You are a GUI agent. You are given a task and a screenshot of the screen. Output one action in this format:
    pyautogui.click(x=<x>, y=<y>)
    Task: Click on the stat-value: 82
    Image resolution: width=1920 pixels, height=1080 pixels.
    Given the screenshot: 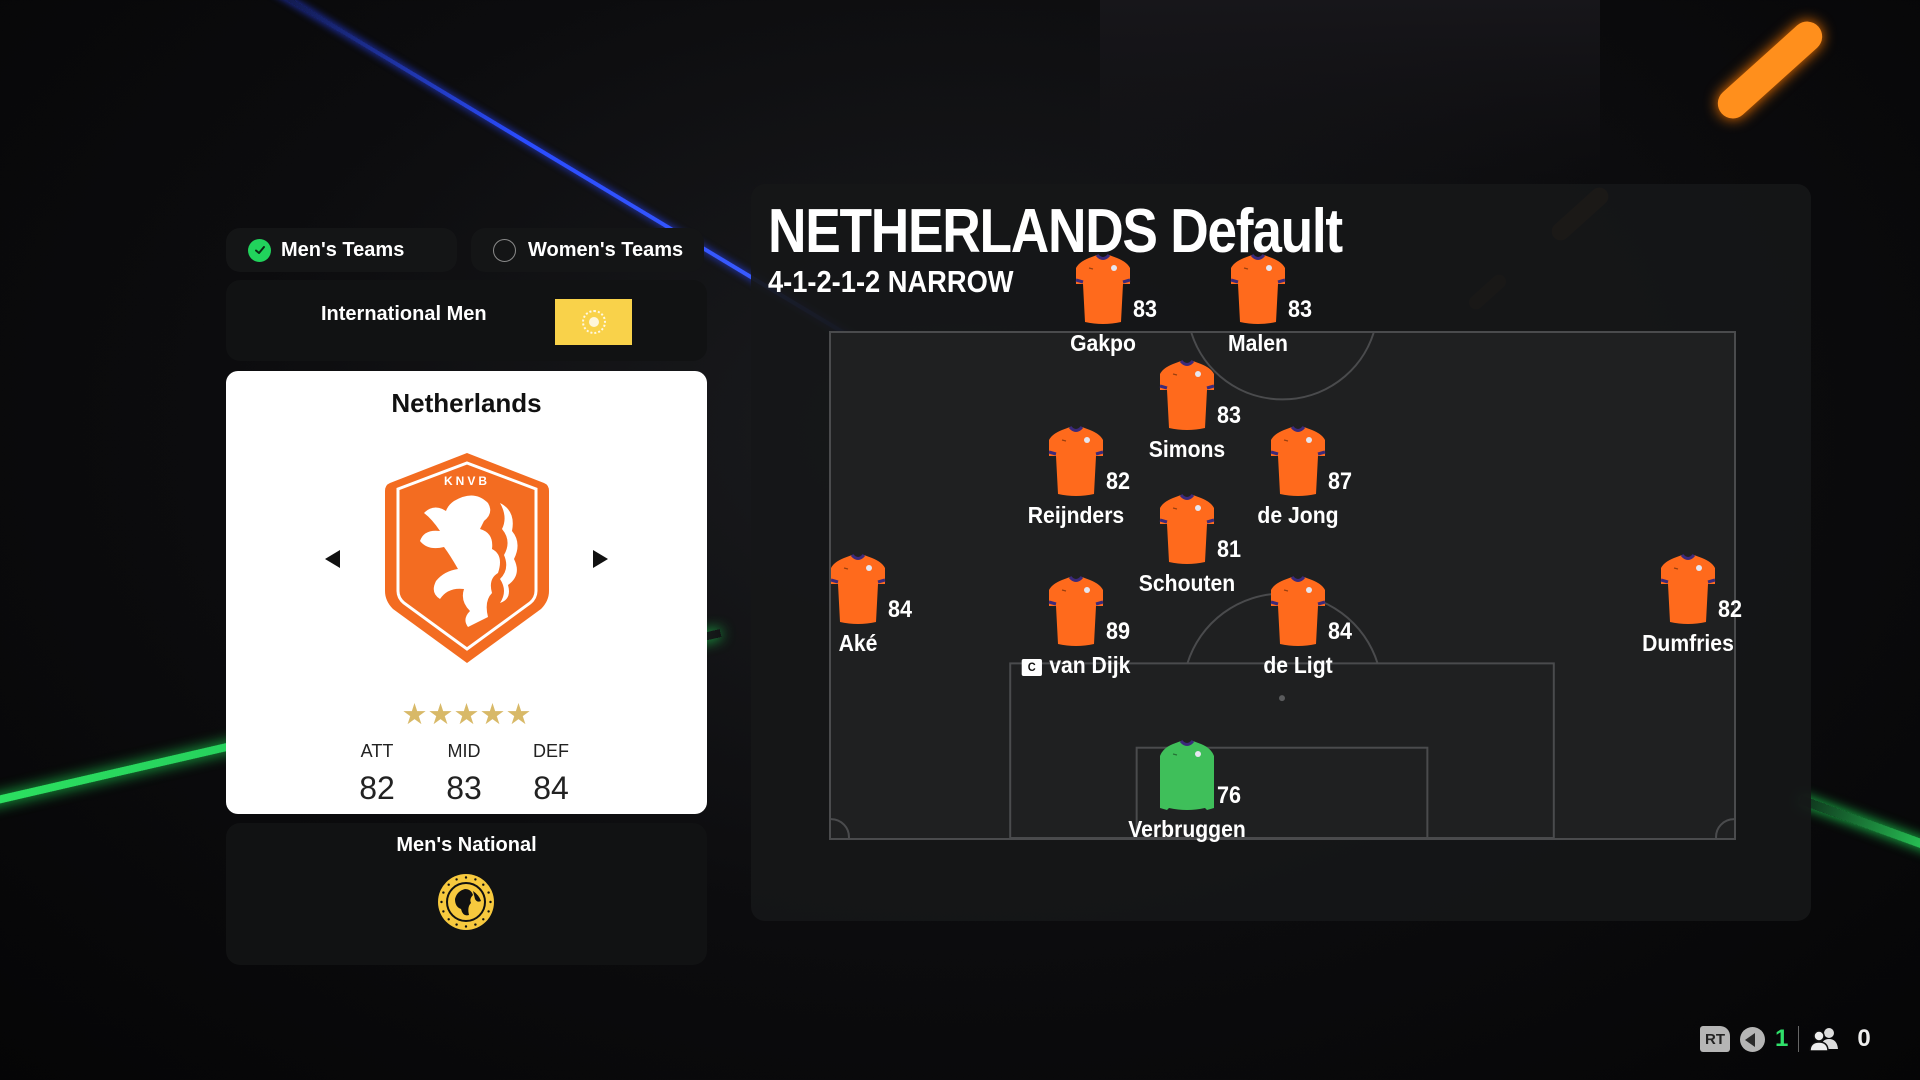 What is the action you would take?
    pyautogui.click(x=377, y=788)
    